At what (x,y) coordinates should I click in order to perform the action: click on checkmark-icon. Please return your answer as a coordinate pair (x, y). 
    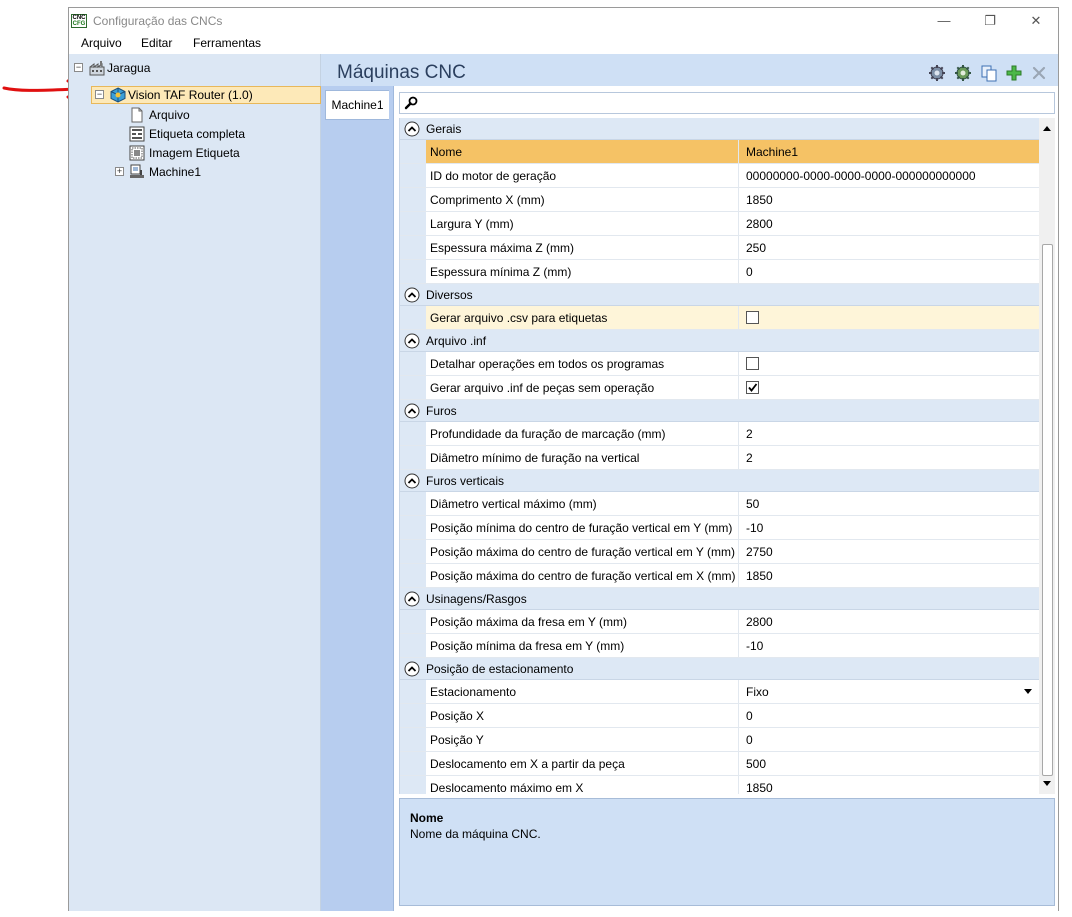
    Looking at the image, I should click on (753, 387).